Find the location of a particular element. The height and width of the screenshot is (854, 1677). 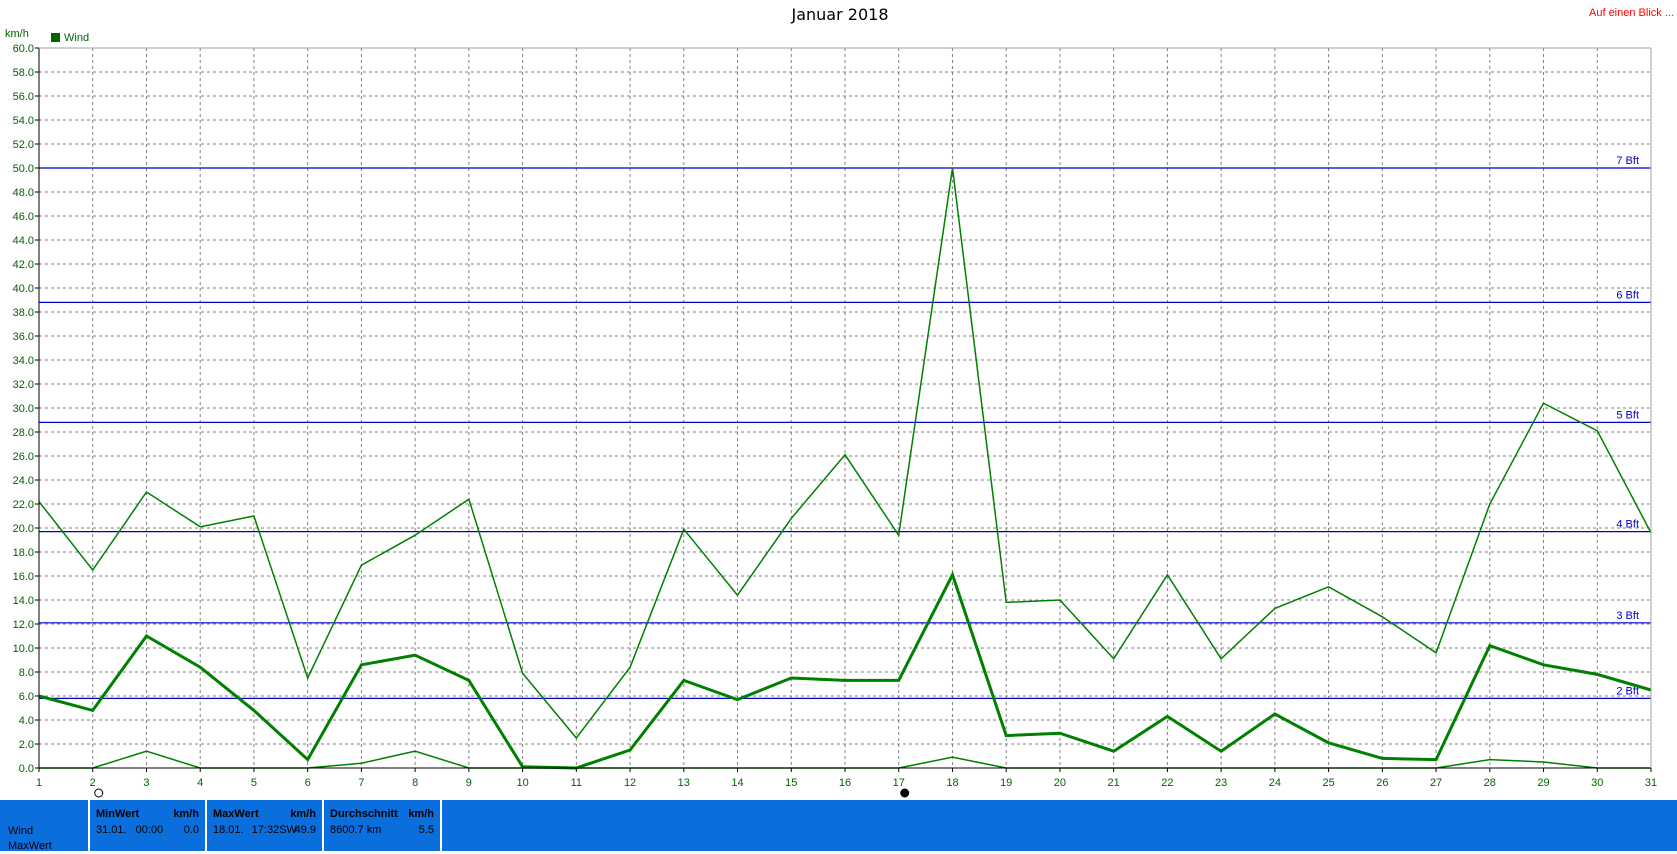

x-tick-label: 30 is located at coordinates (1597, 783).